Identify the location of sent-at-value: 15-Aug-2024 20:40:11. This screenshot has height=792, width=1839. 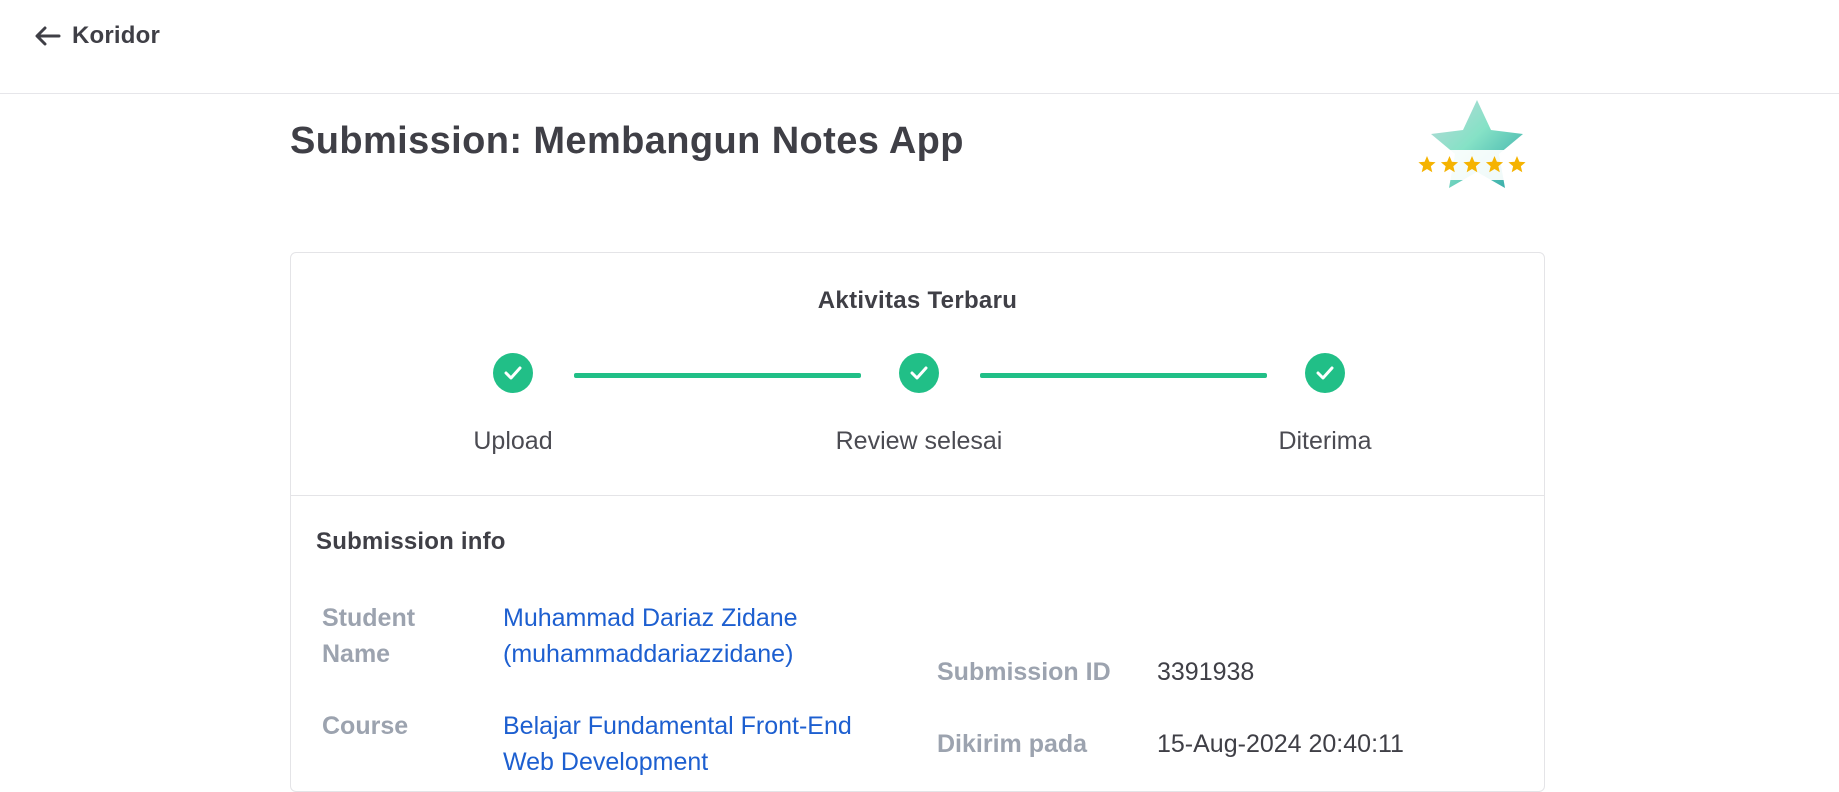
(1280, 744).